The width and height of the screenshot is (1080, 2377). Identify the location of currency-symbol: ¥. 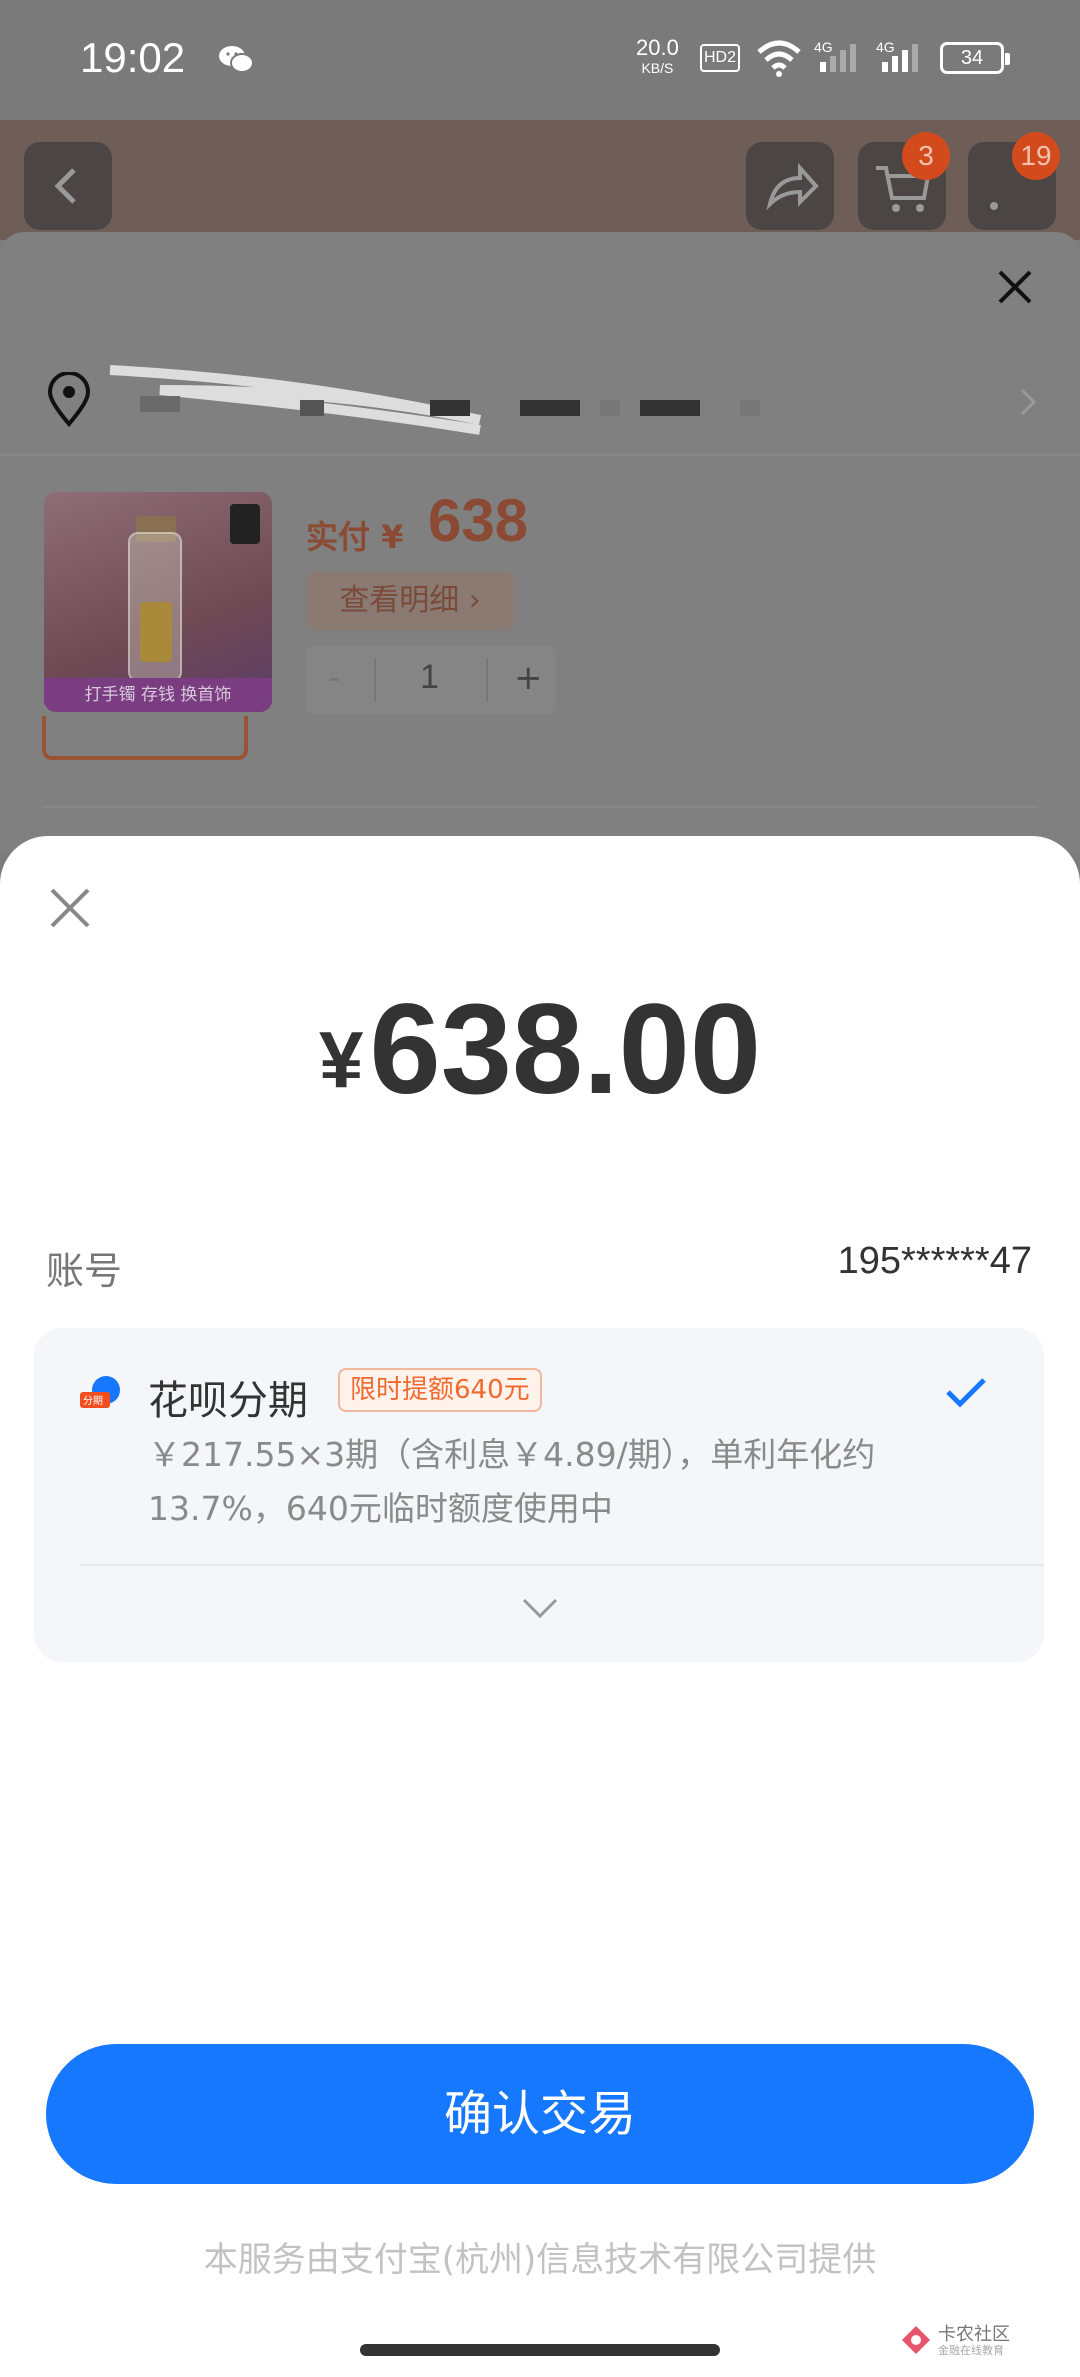
(341, 1059).